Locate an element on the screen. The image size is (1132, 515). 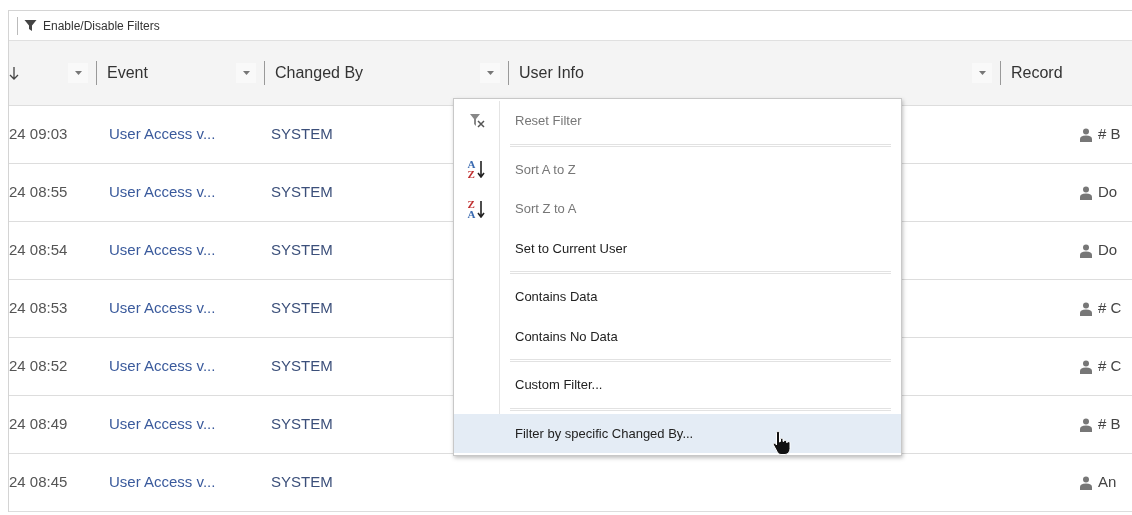
table-cell: 24 08:52 is located at coordinates (38, 366).